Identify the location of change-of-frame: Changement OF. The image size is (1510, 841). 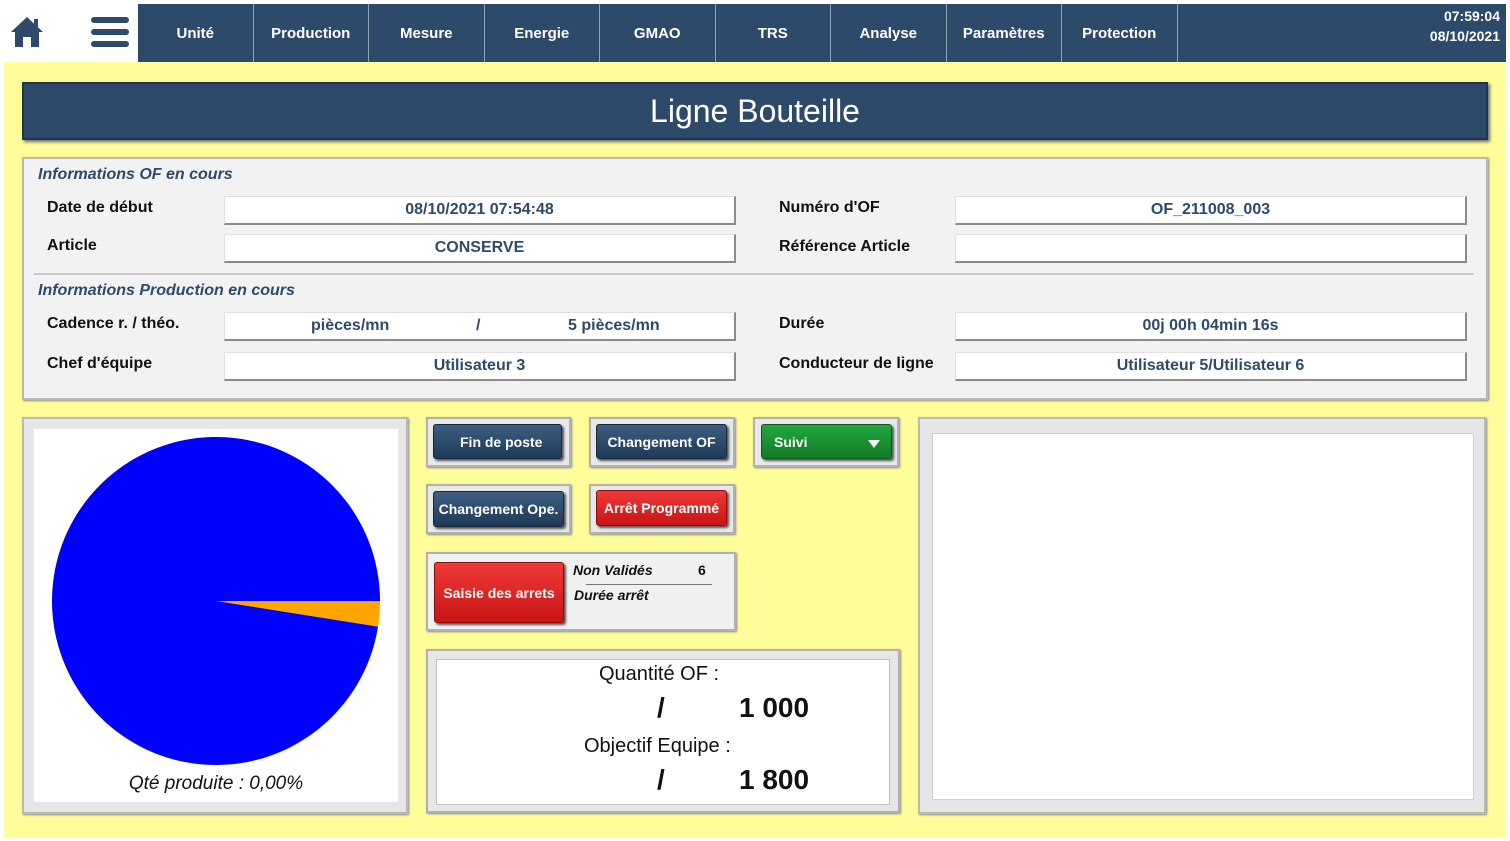
(662, 442).